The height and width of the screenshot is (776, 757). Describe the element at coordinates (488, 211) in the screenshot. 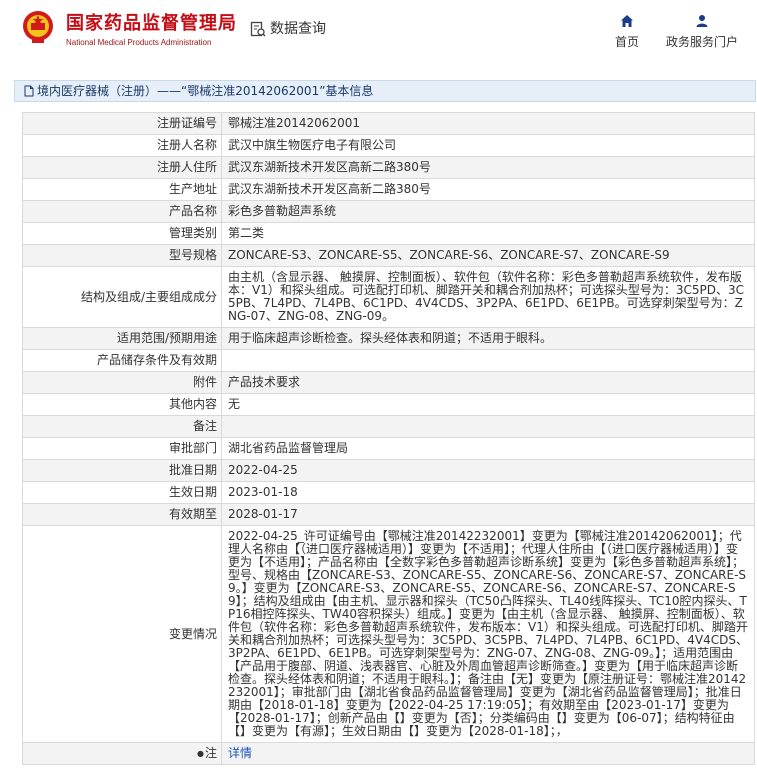

I see `row-value: 彩色多普勒超声系统` at that location.